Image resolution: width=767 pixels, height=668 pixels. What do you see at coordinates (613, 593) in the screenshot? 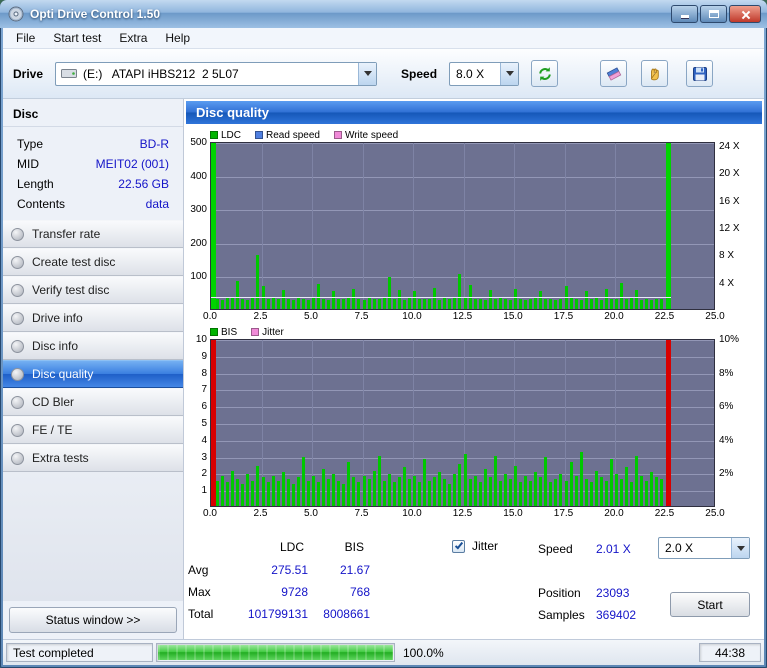
I see `position-value: 23093` at bounding box center [613, 593].